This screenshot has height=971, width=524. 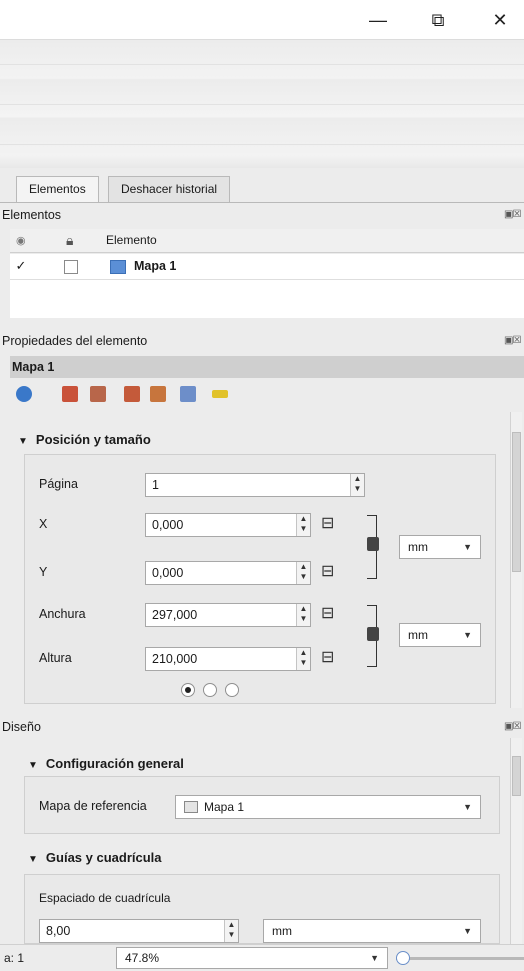 I want to click on status-bar: a: 1 47.8% ▼, so click(x=262, y=957).